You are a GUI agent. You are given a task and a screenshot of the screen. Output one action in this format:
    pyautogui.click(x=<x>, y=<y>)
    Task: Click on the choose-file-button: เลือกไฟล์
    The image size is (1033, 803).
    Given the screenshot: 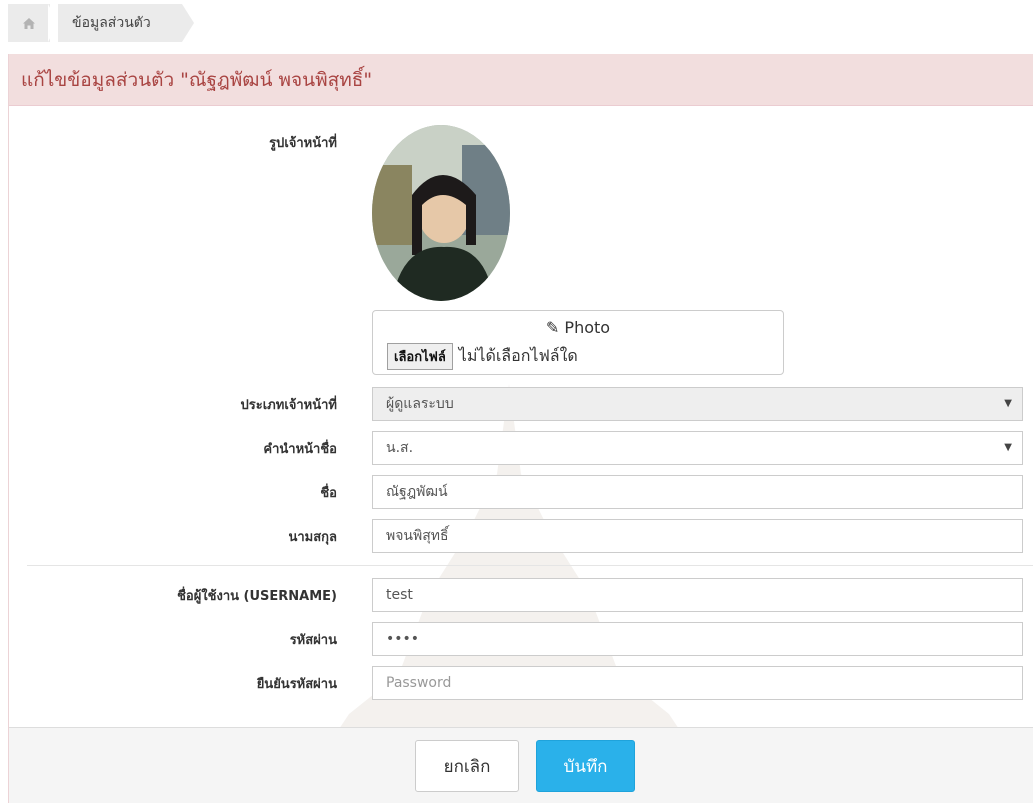 What is the action you would take?
    pyautogui.click(x=420, y=356)
    